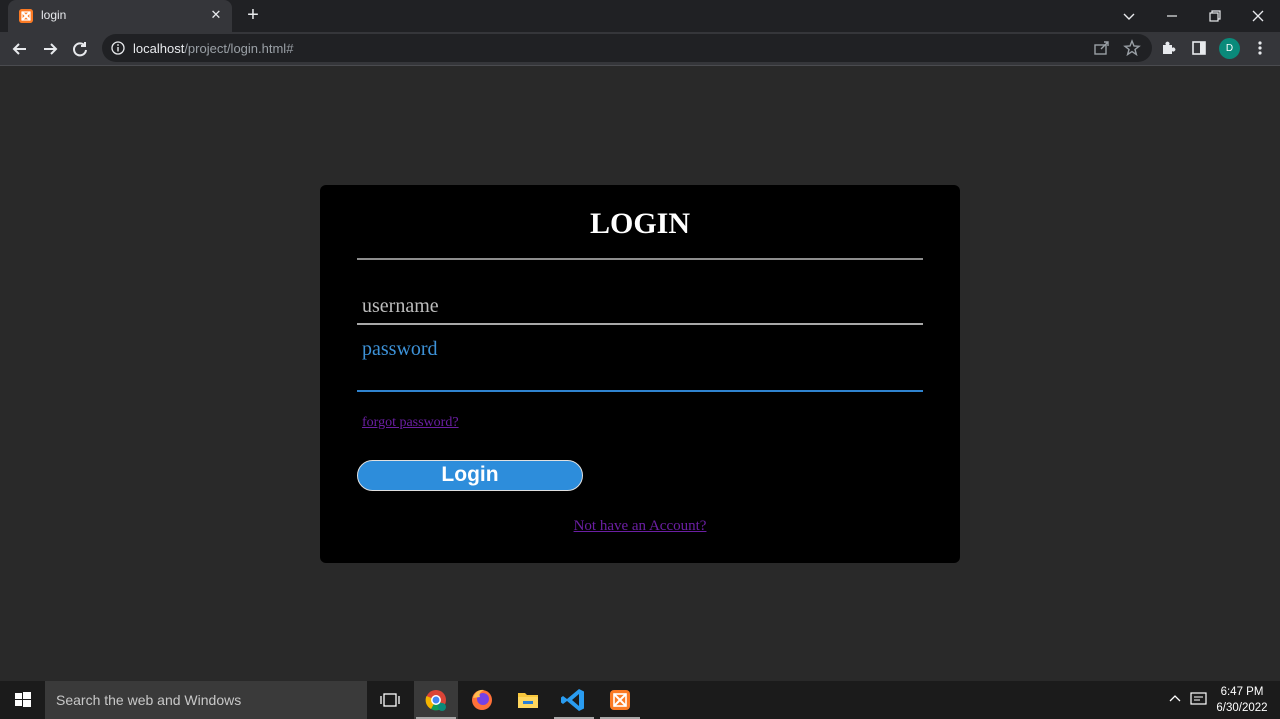 This screenshot has height=719, width=1280. I want to click on start-button, so click(22, 700).